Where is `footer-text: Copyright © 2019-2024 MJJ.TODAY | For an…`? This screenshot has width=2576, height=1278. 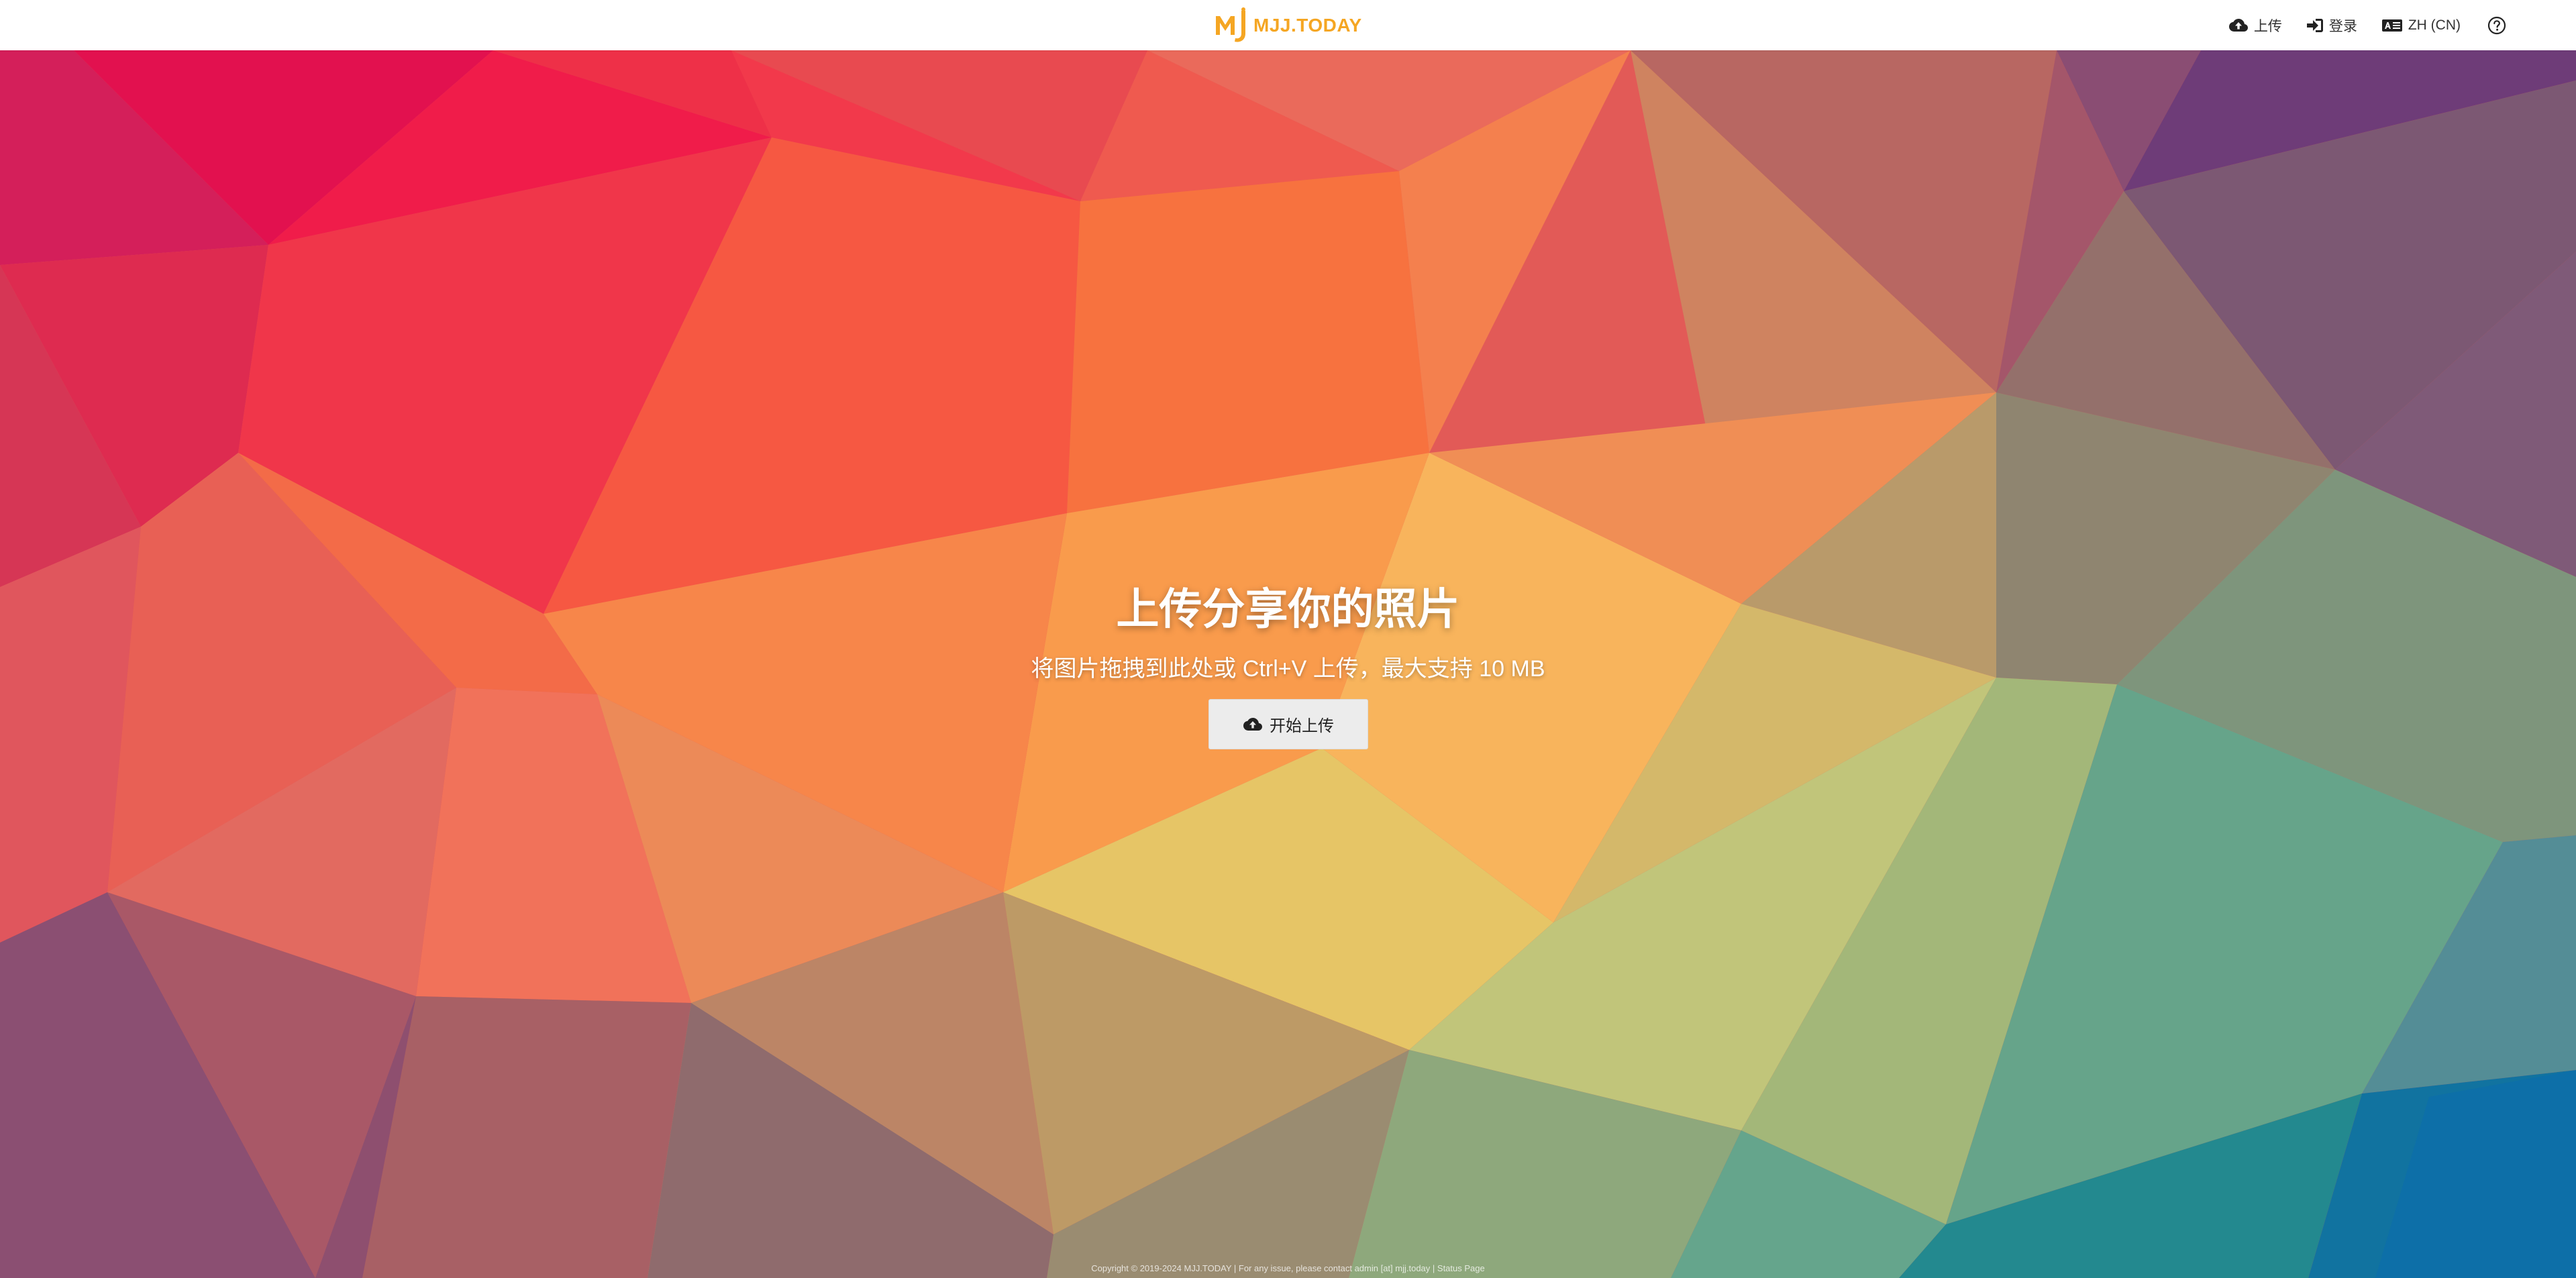
footer-text: Copyright © 2019-2024 MJJ.TODAY | For an… is located at coordinates (1287, 1268).